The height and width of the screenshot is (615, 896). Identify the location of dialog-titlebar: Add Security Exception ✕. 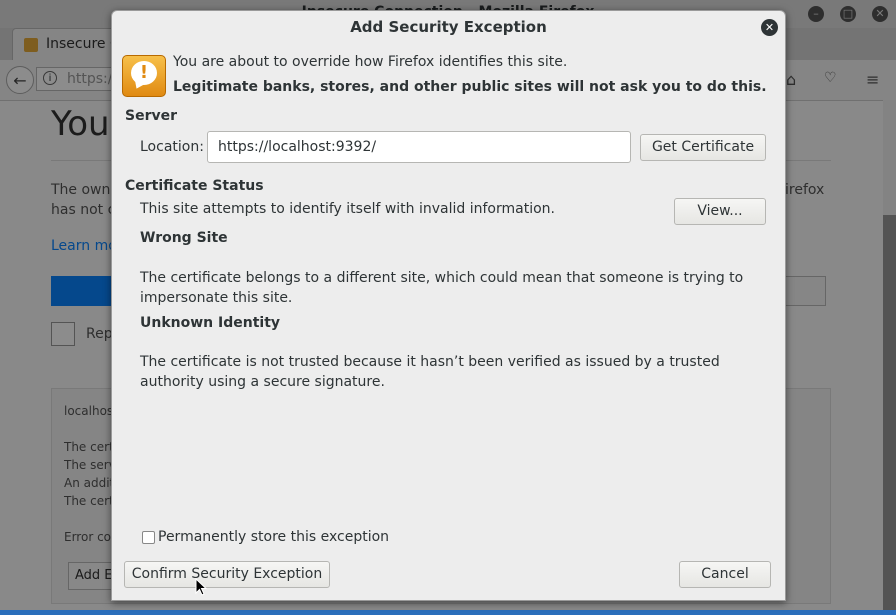
(448, 28).